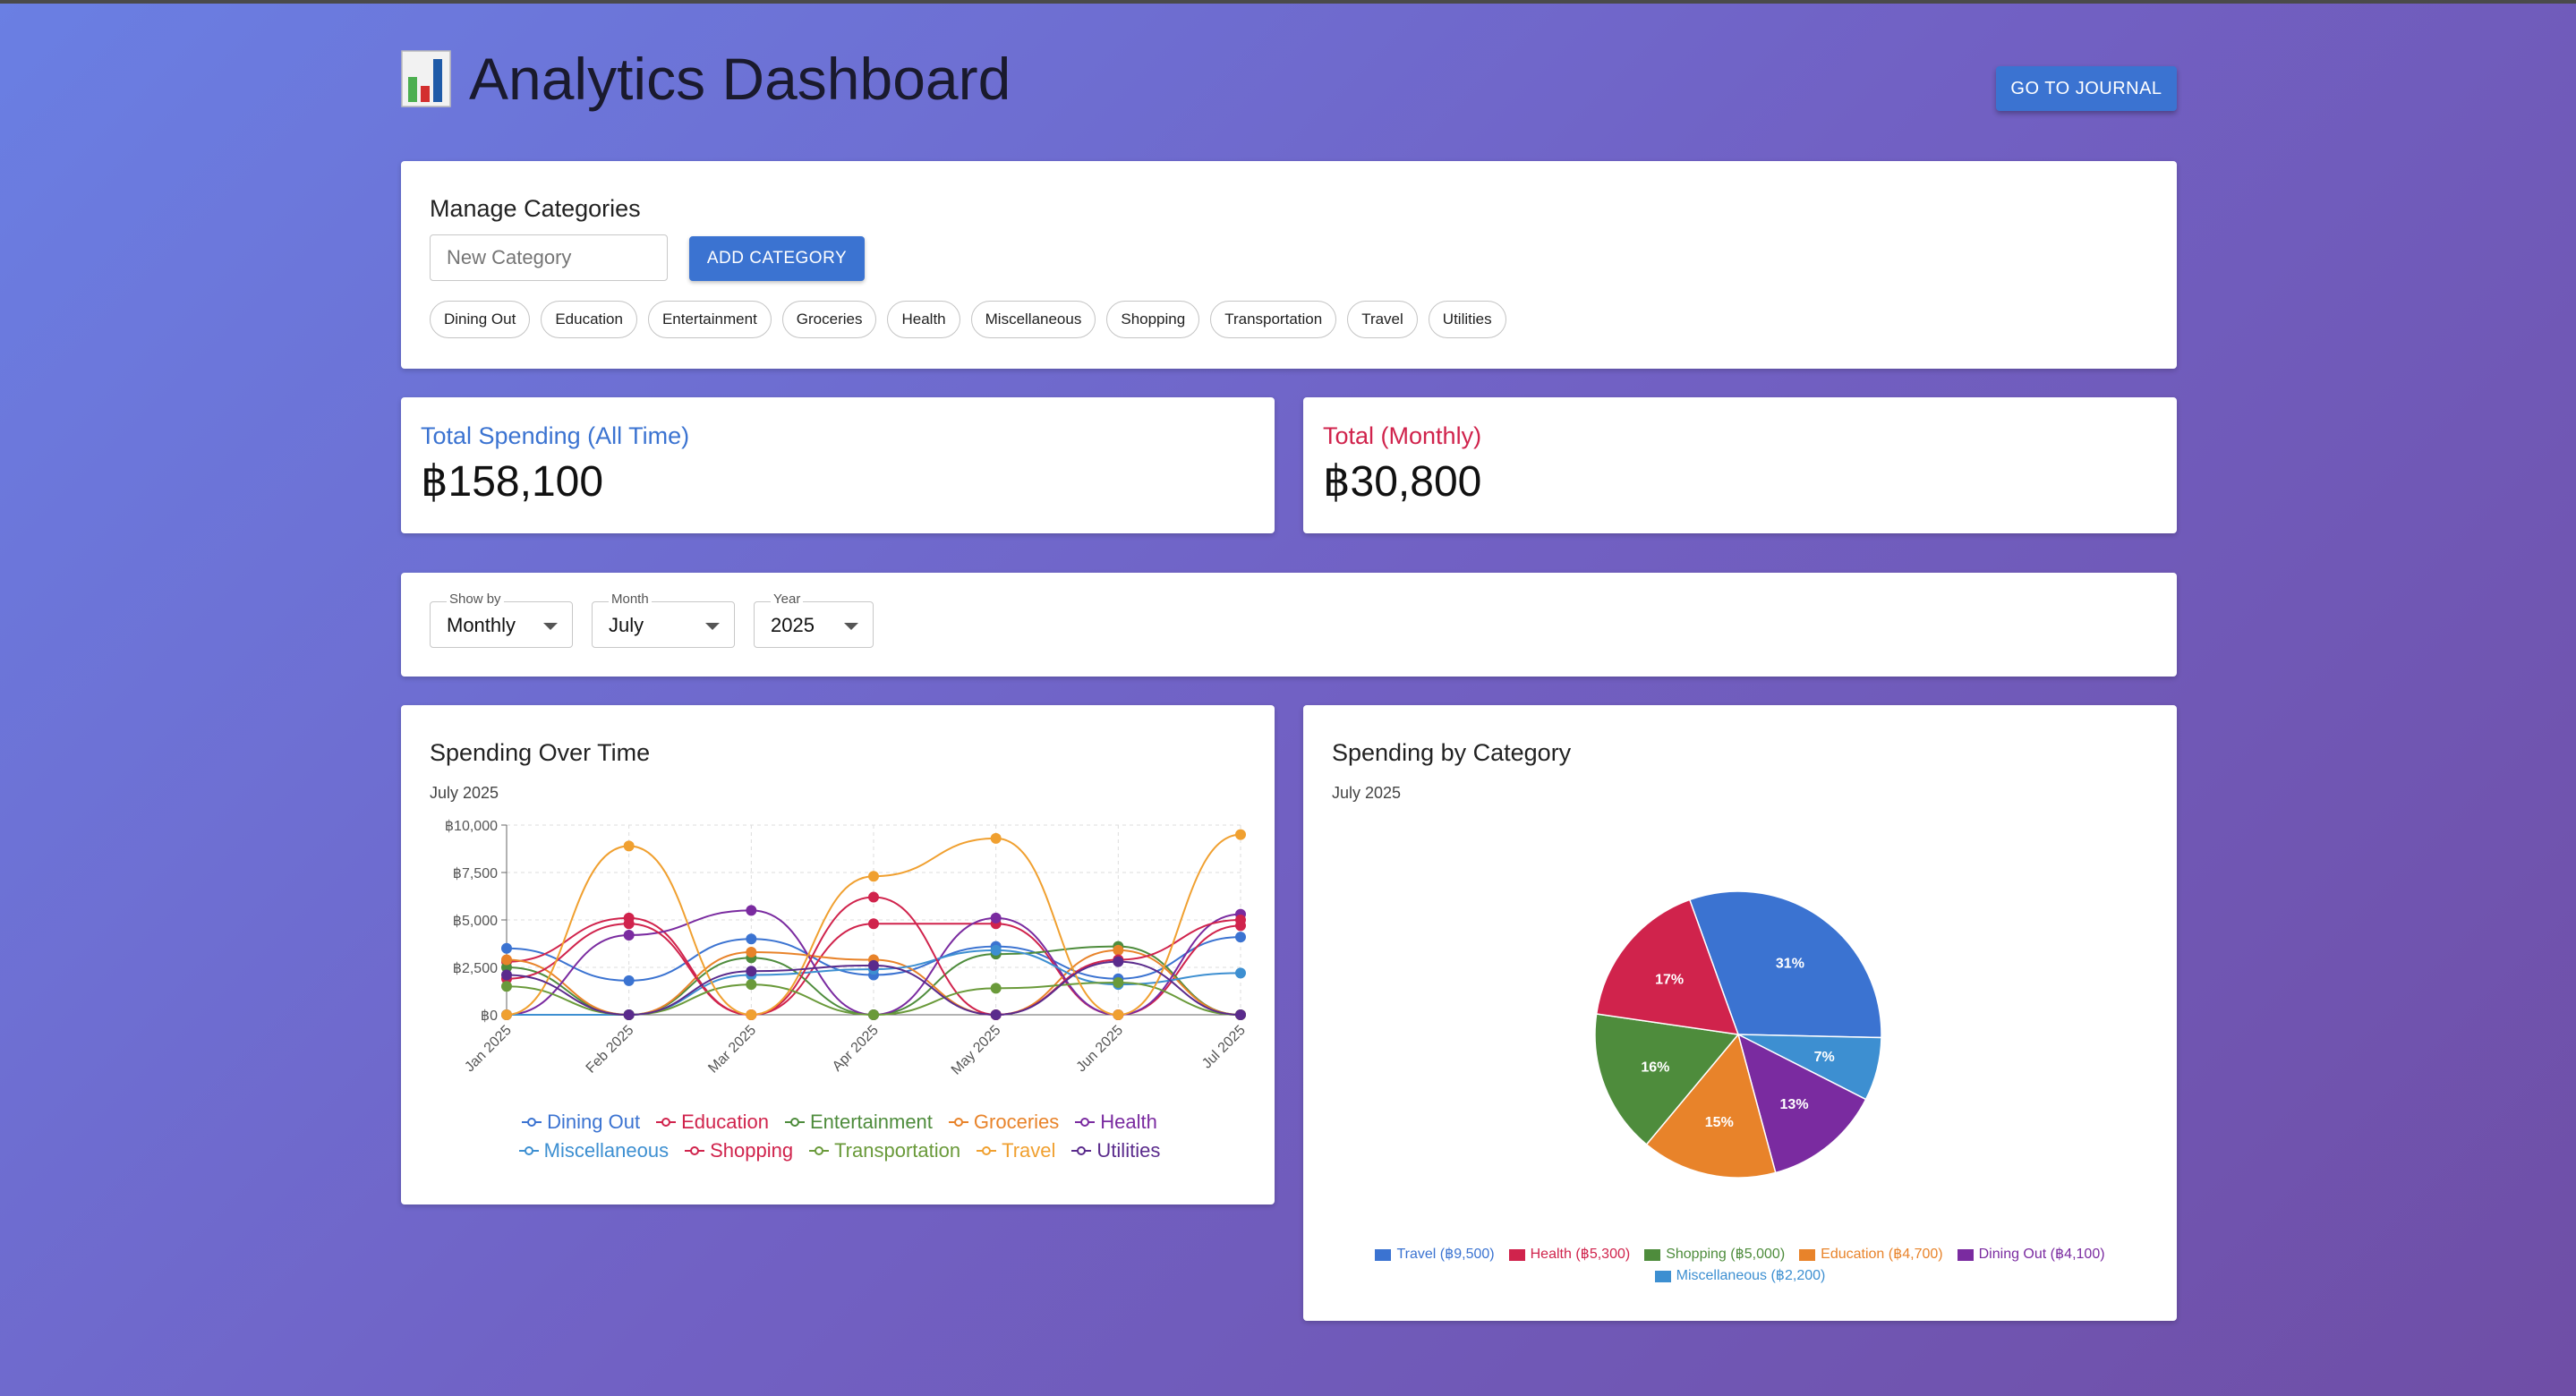  Describe the element at coordinates (1669, 979) in the screenshot. I see `pie-slice-label: 17%` at that location.